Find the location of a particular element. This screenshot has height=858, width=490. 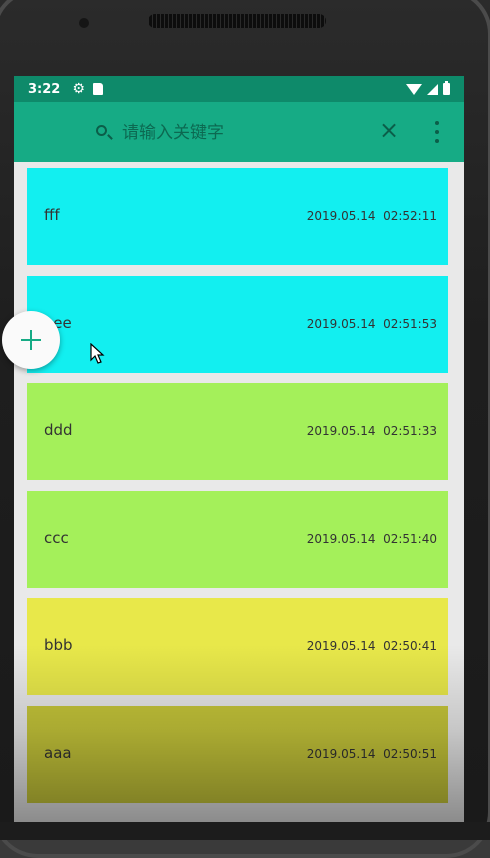

note-title: ddd is located at coordinates (58, 430).